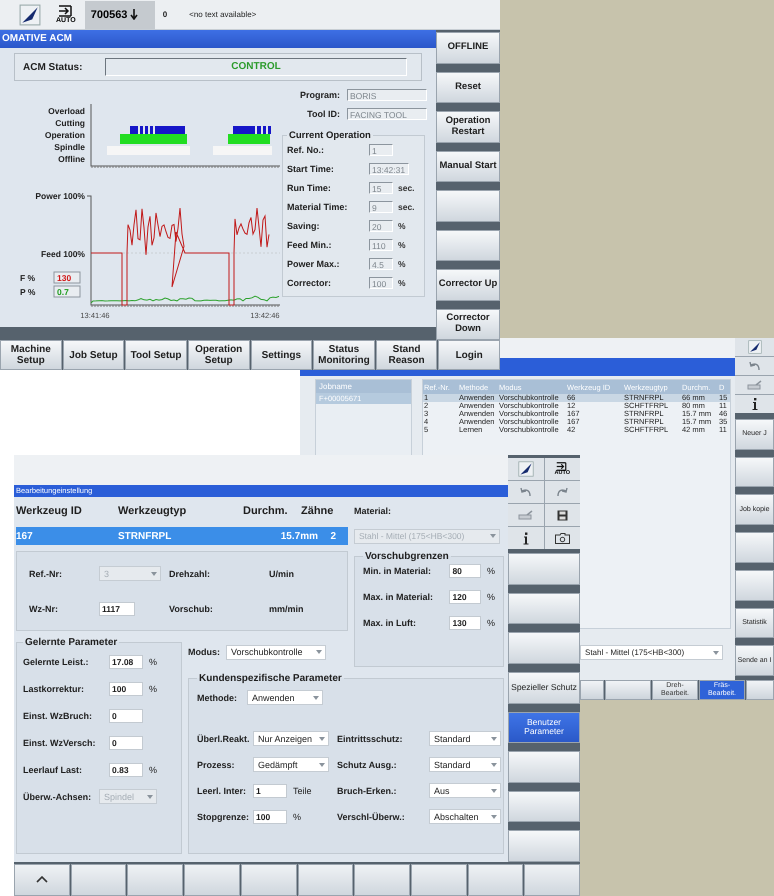  What do you see at coordinates (291, 764) in the screenshot?
I see `dropdown: Gedämpft` at bounding box center [291, 764].